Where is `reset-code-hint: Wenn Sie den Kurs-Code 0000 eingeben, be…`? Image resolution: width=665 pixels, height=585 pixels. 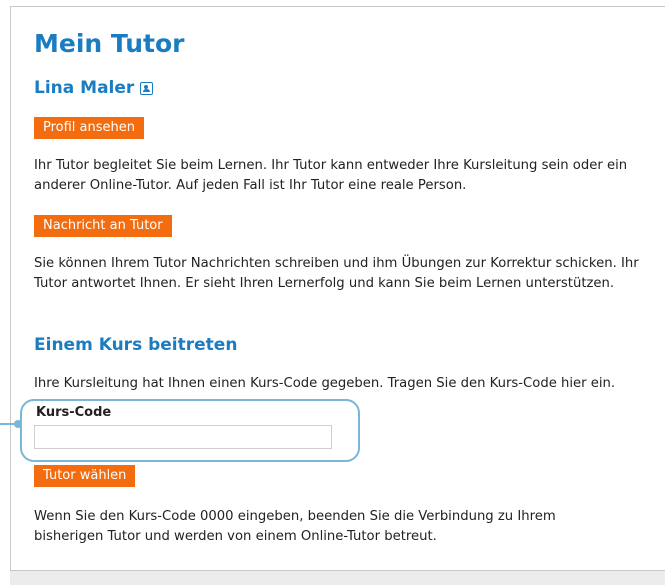
reset-code-hint: Wenn Sie den Kurs-Code 0000 eingeben, be… is located at coordinates (295, 526).